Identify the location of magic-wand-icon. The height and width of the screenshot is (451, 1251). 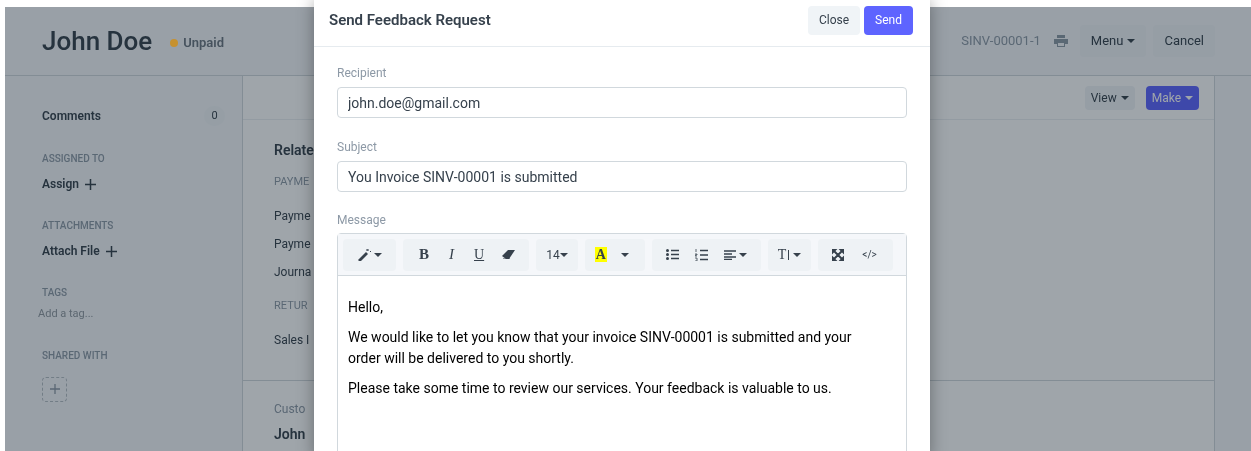
(364, 254).